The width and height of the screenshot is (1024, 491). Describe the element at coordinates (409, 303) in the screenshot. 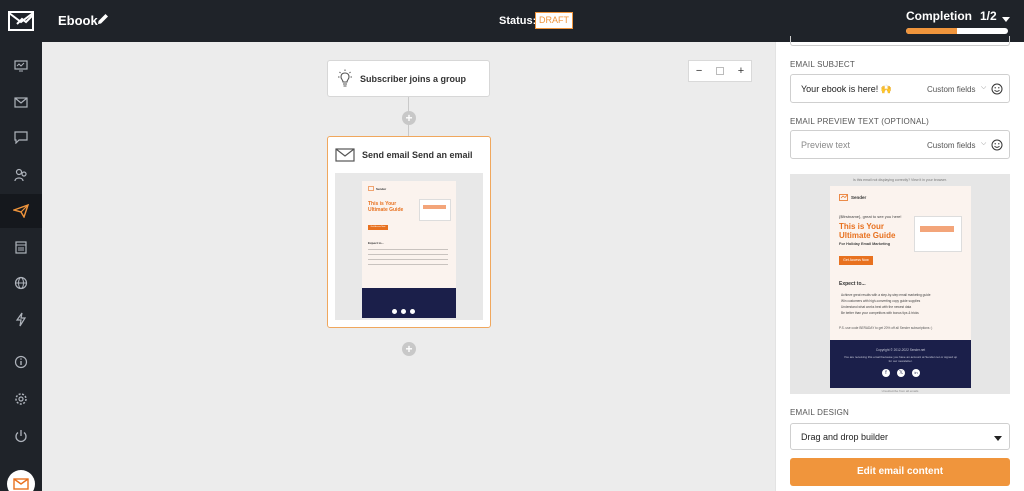

I see `email-thumbnail-footer` at that location.